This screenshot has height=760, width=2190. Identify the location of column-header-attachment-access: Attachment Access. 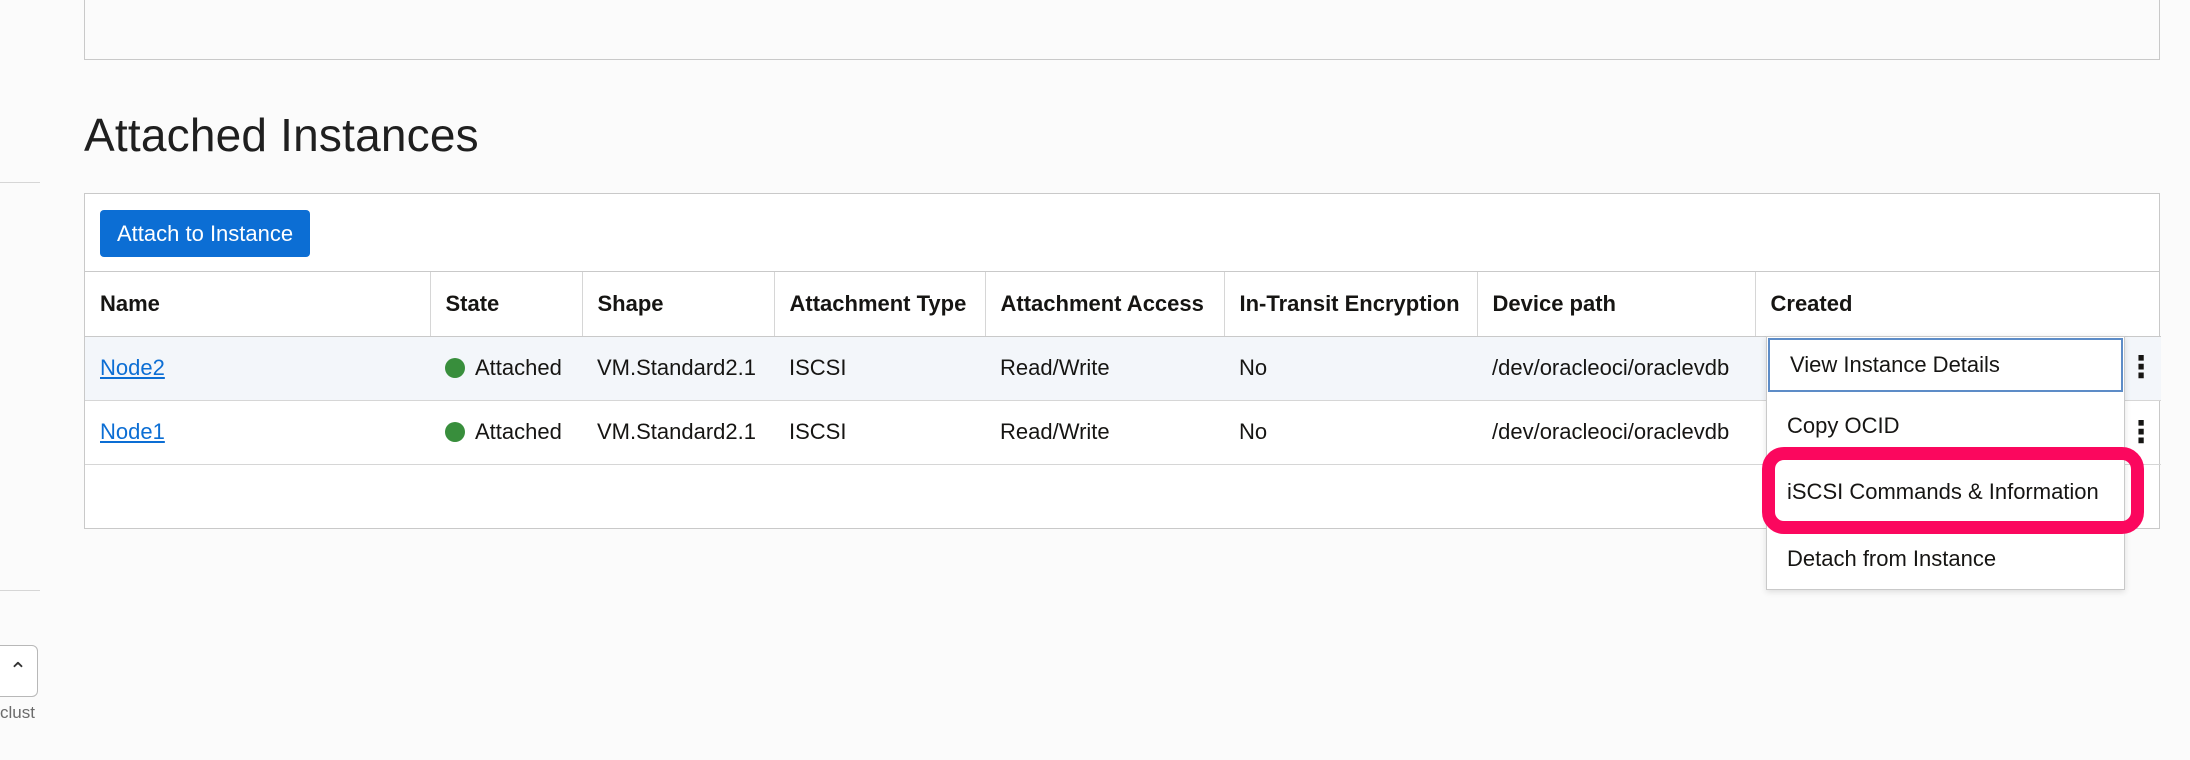
(1105, 304).